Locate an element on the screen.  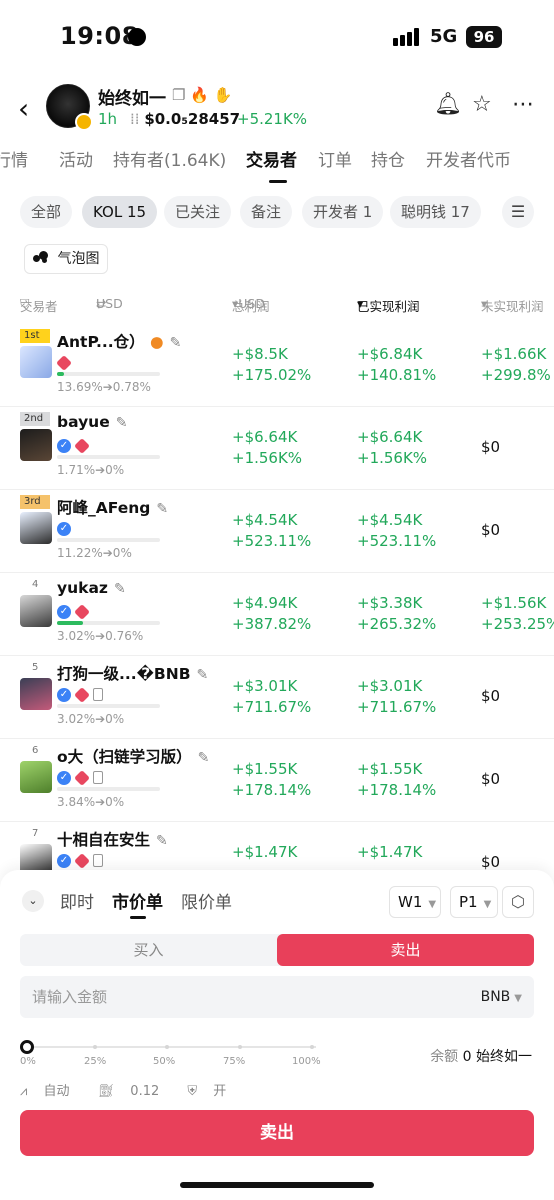
realized-pnl: +$3.38K +265.32% is located at coordinates (397, 613).